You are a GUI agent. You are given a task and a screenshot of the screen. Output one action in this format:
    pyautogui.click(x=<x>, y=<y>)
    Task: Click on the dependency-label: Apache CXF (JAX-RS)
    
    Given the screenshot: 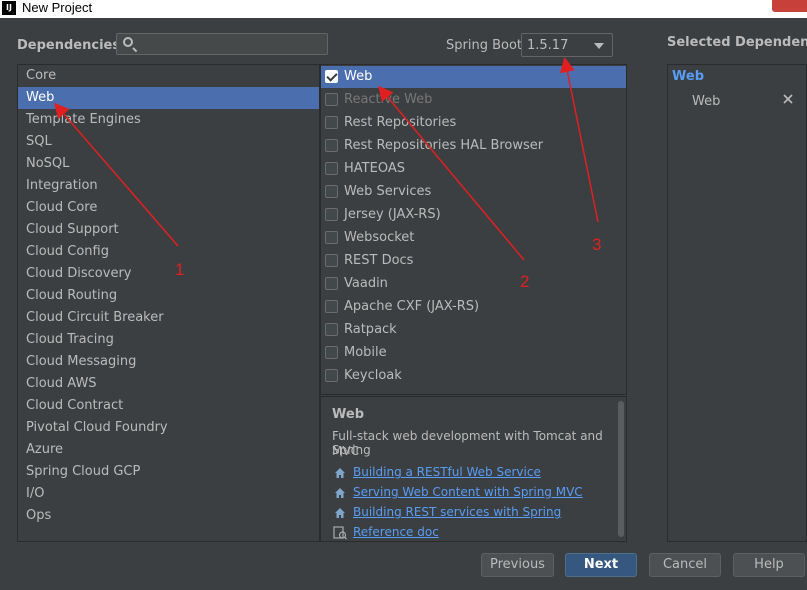 What is the action you would take?
    pyautogui.click(x=412, y=306)
    